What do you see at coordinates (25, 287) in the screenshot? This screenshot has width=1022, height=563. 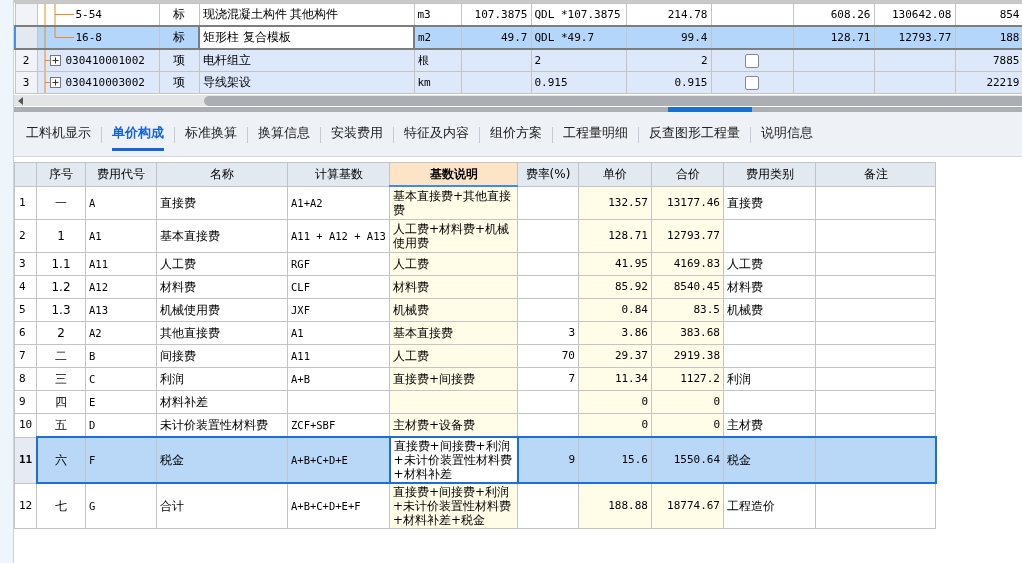 I see `row-number: 4` at bounding box center [25, 287].